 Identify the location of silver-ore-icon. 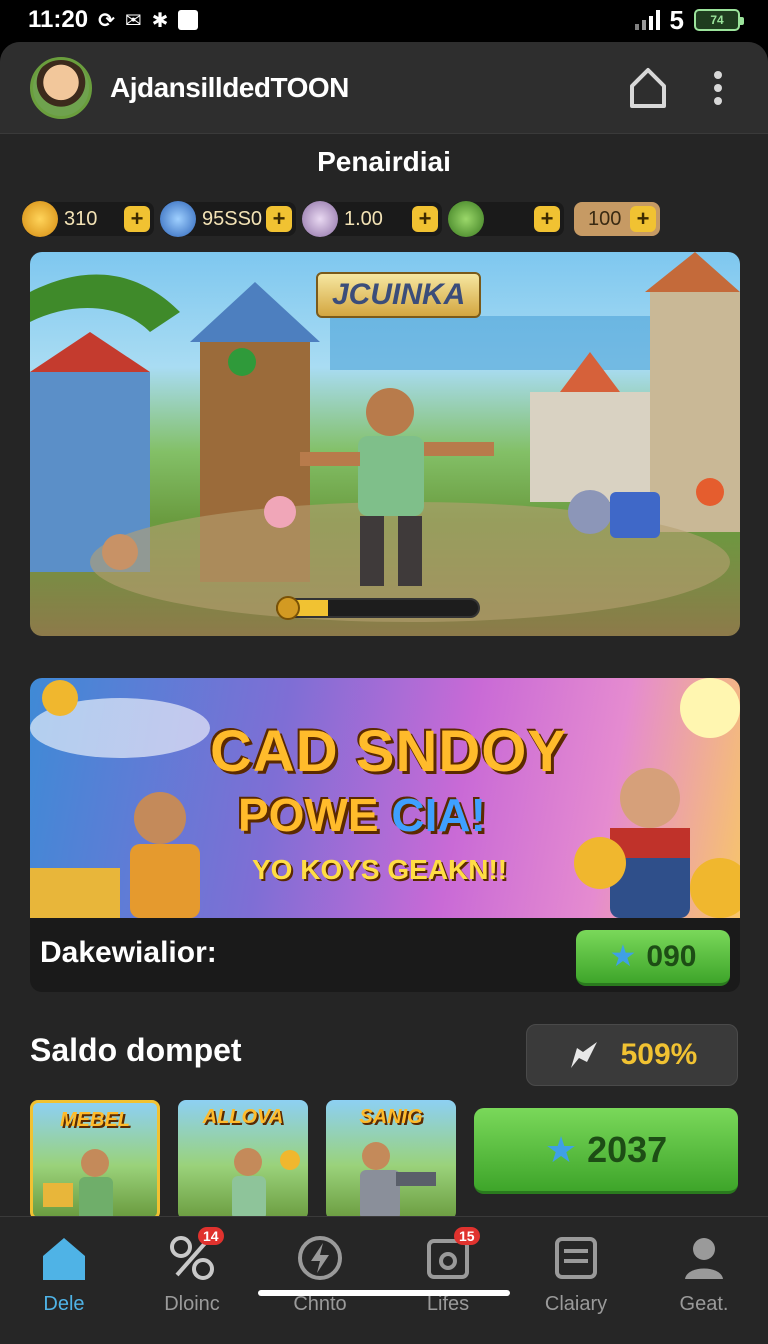
(320, 219).